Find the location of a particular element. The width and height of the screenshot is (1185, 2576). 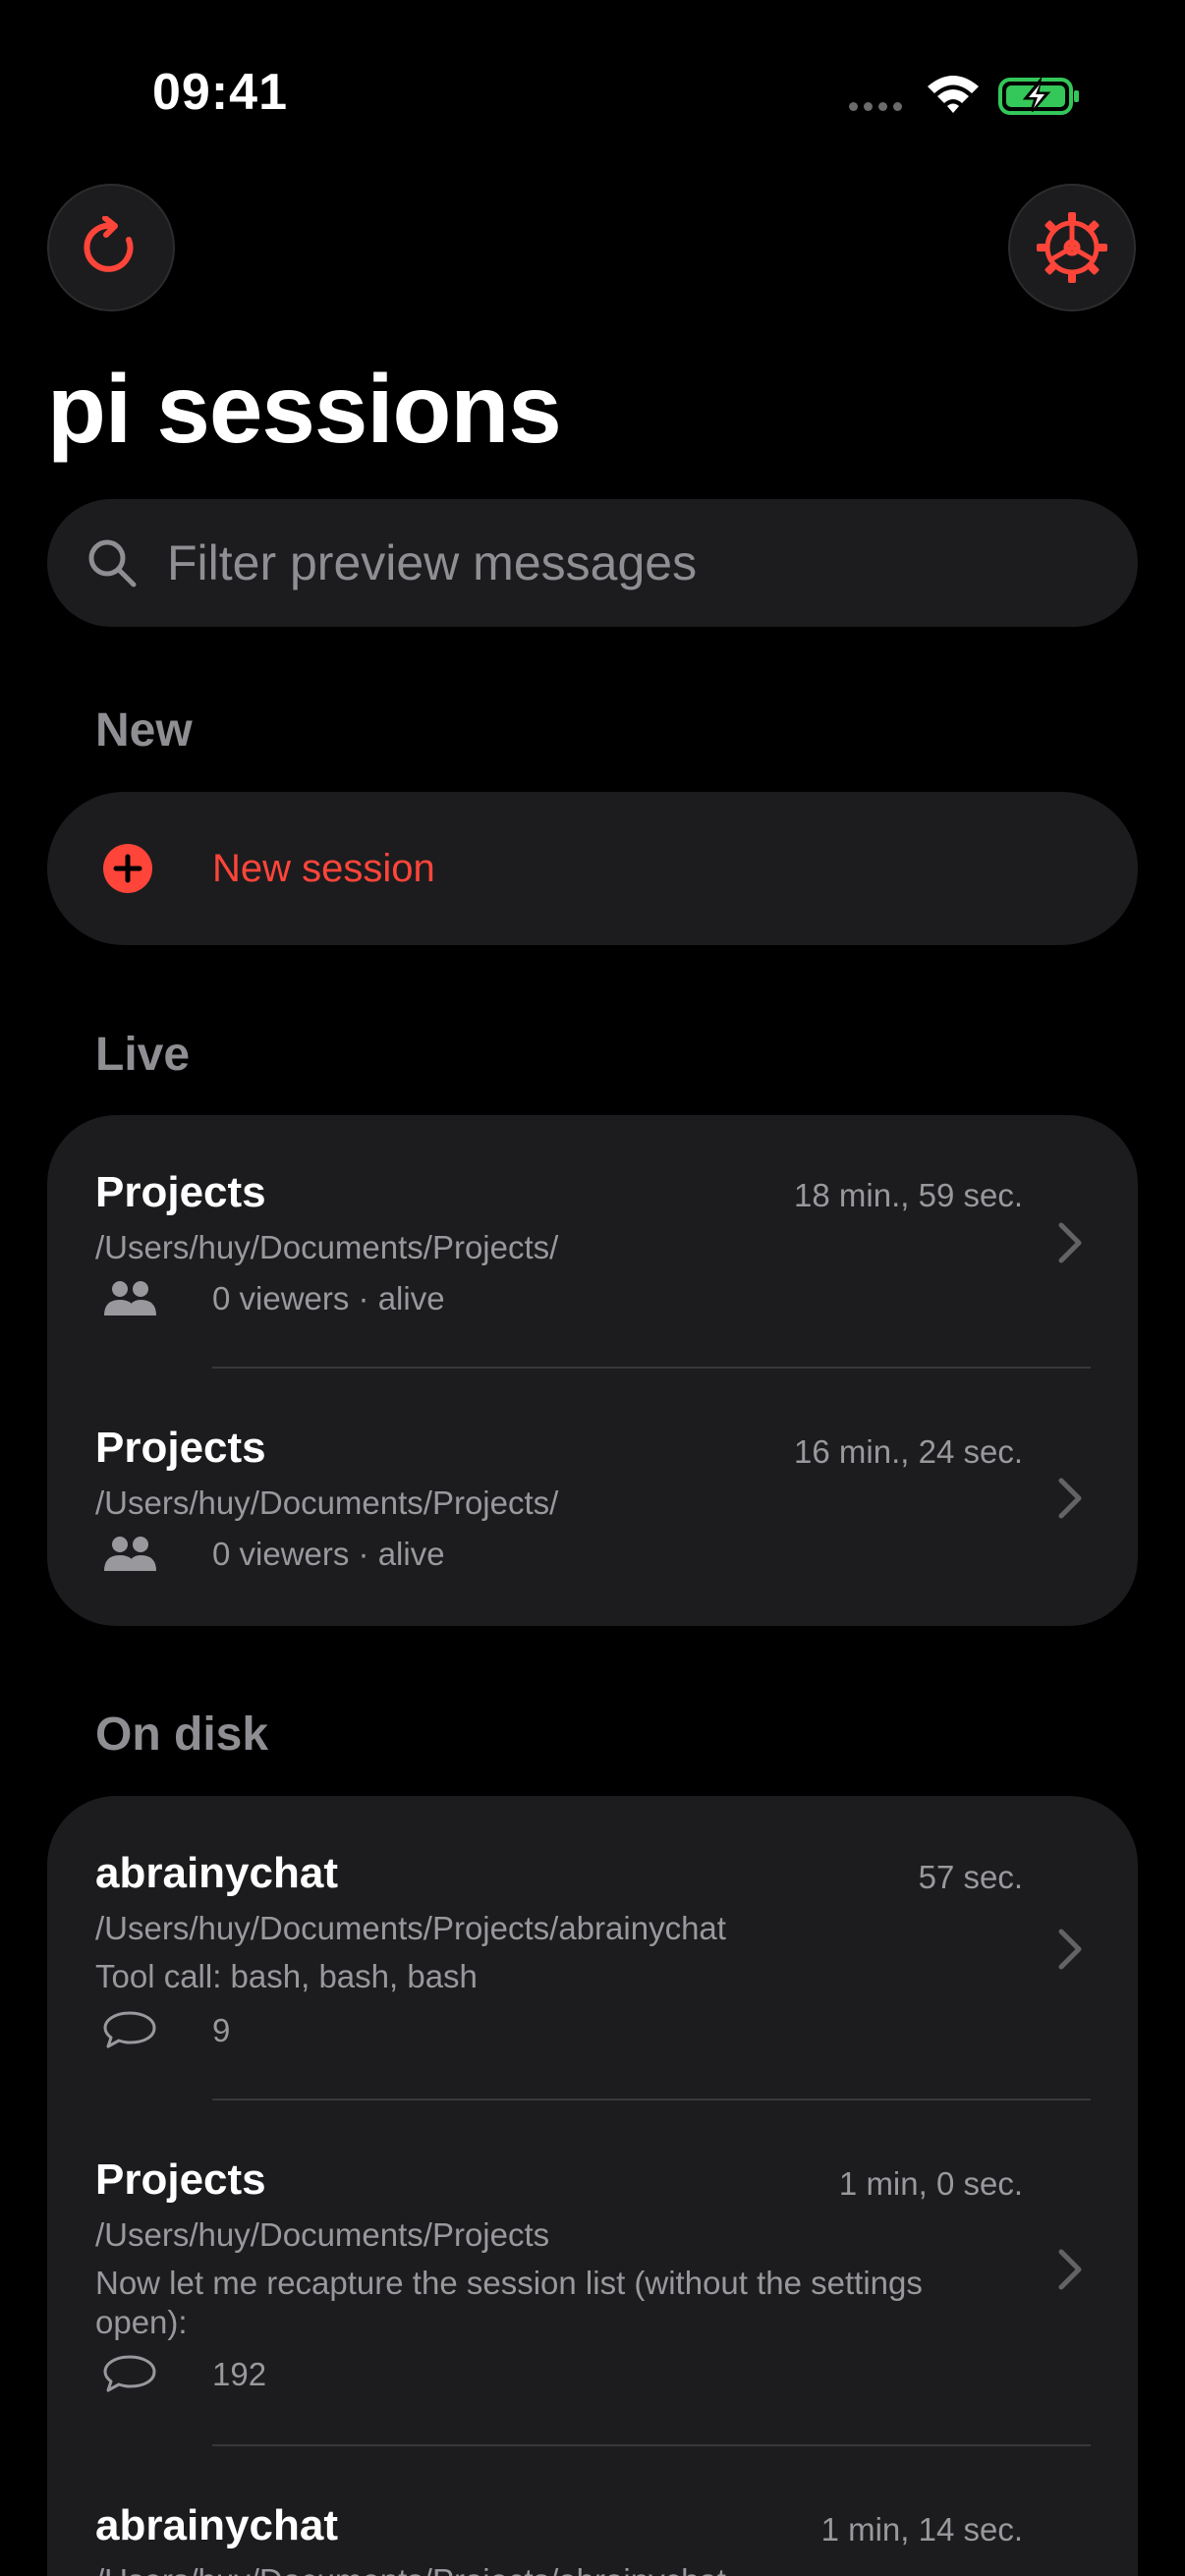

section-header-live: Live is located at coordinates (143, 1055).